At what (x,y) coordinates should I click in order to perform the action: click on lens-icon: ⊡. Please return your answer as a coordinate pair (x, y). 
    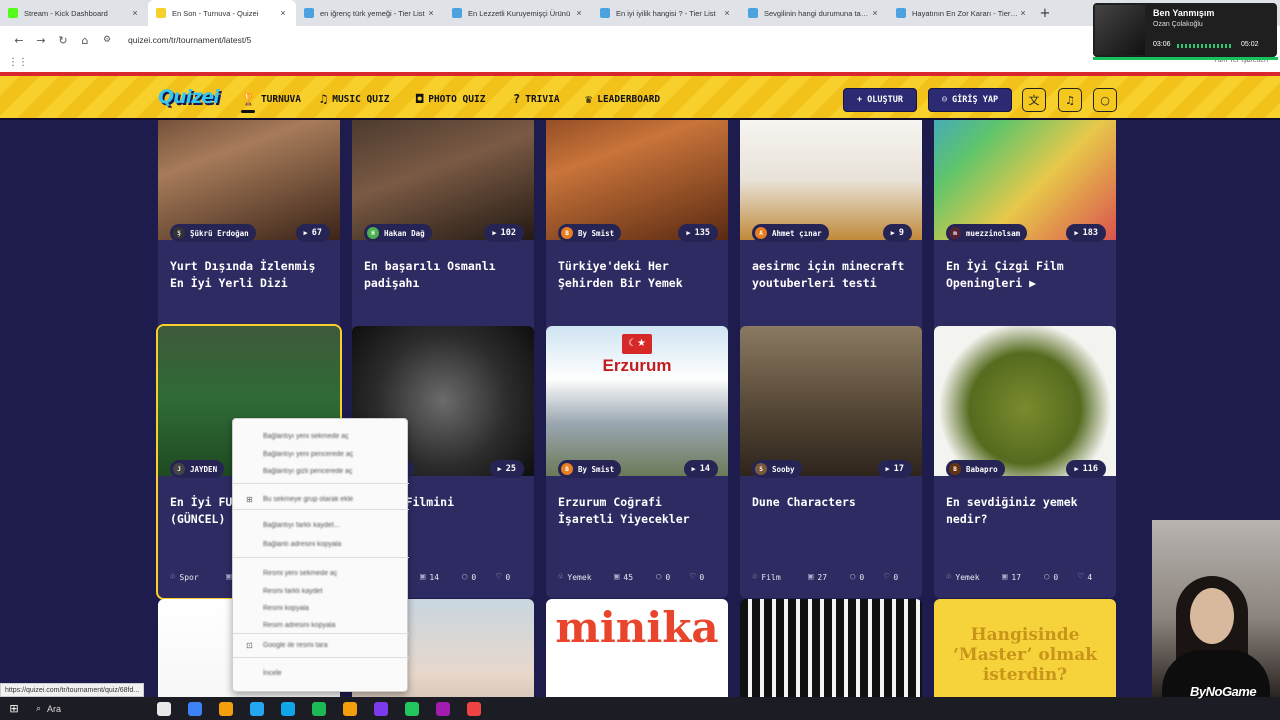
    Looking at the image, I should click on (249, 645).